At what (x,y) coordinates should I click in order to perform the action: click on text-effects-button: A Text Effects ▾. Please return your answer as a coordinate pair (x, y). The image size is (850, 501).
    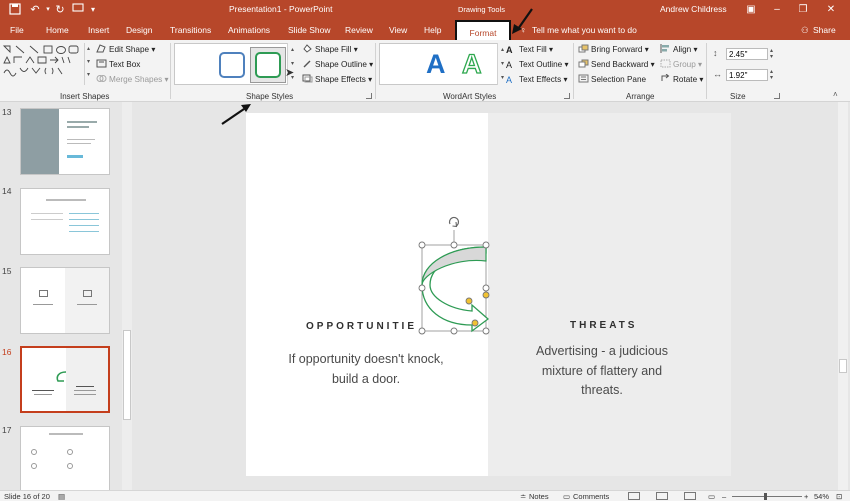
    Looking at the image, I should click on (537, 80).